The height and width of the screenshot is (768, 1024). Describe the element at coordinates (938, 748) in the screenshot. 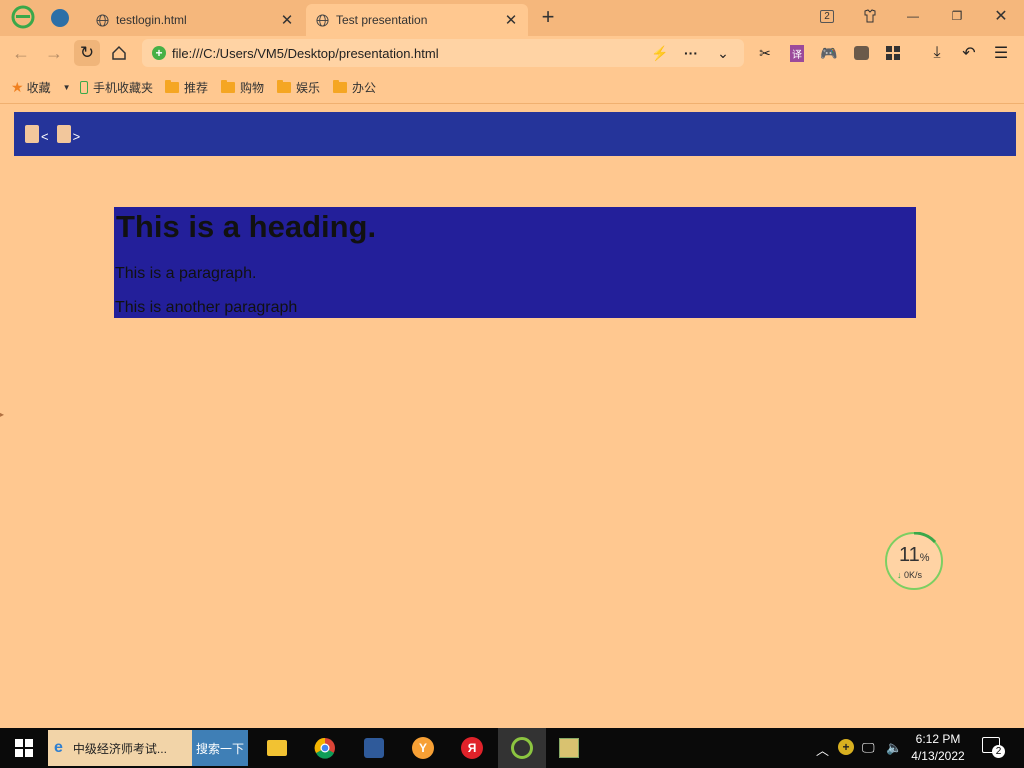

I see `system-clock: 6:12 PM 4/13/2022` at that location.